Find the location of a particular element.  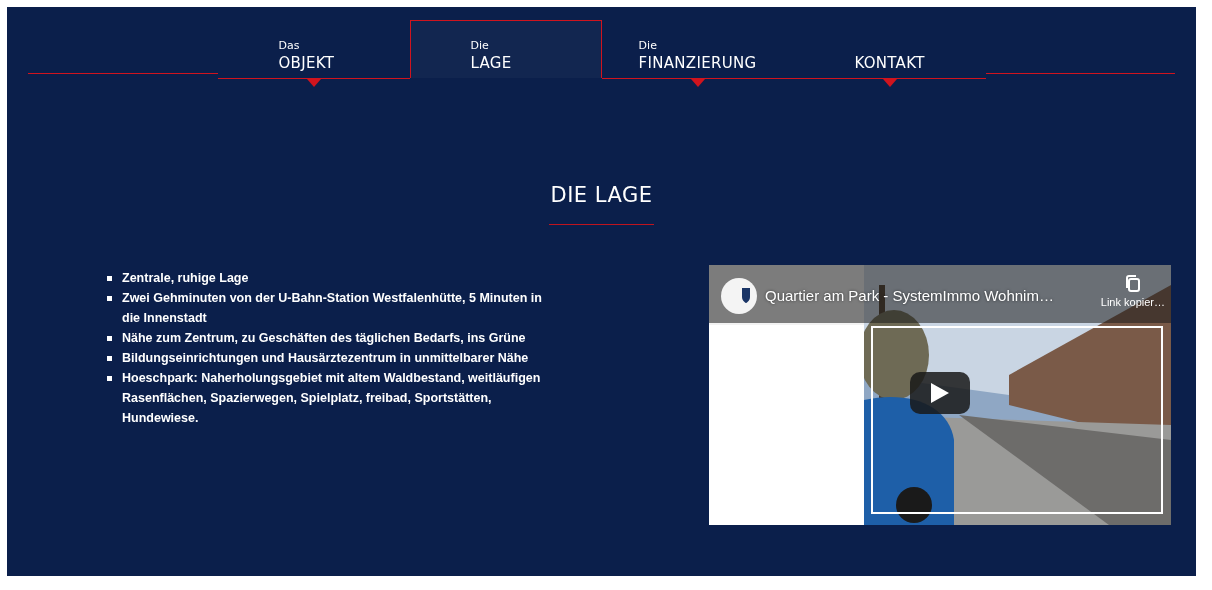

copy-icon is located at coordinates (1132, 283).